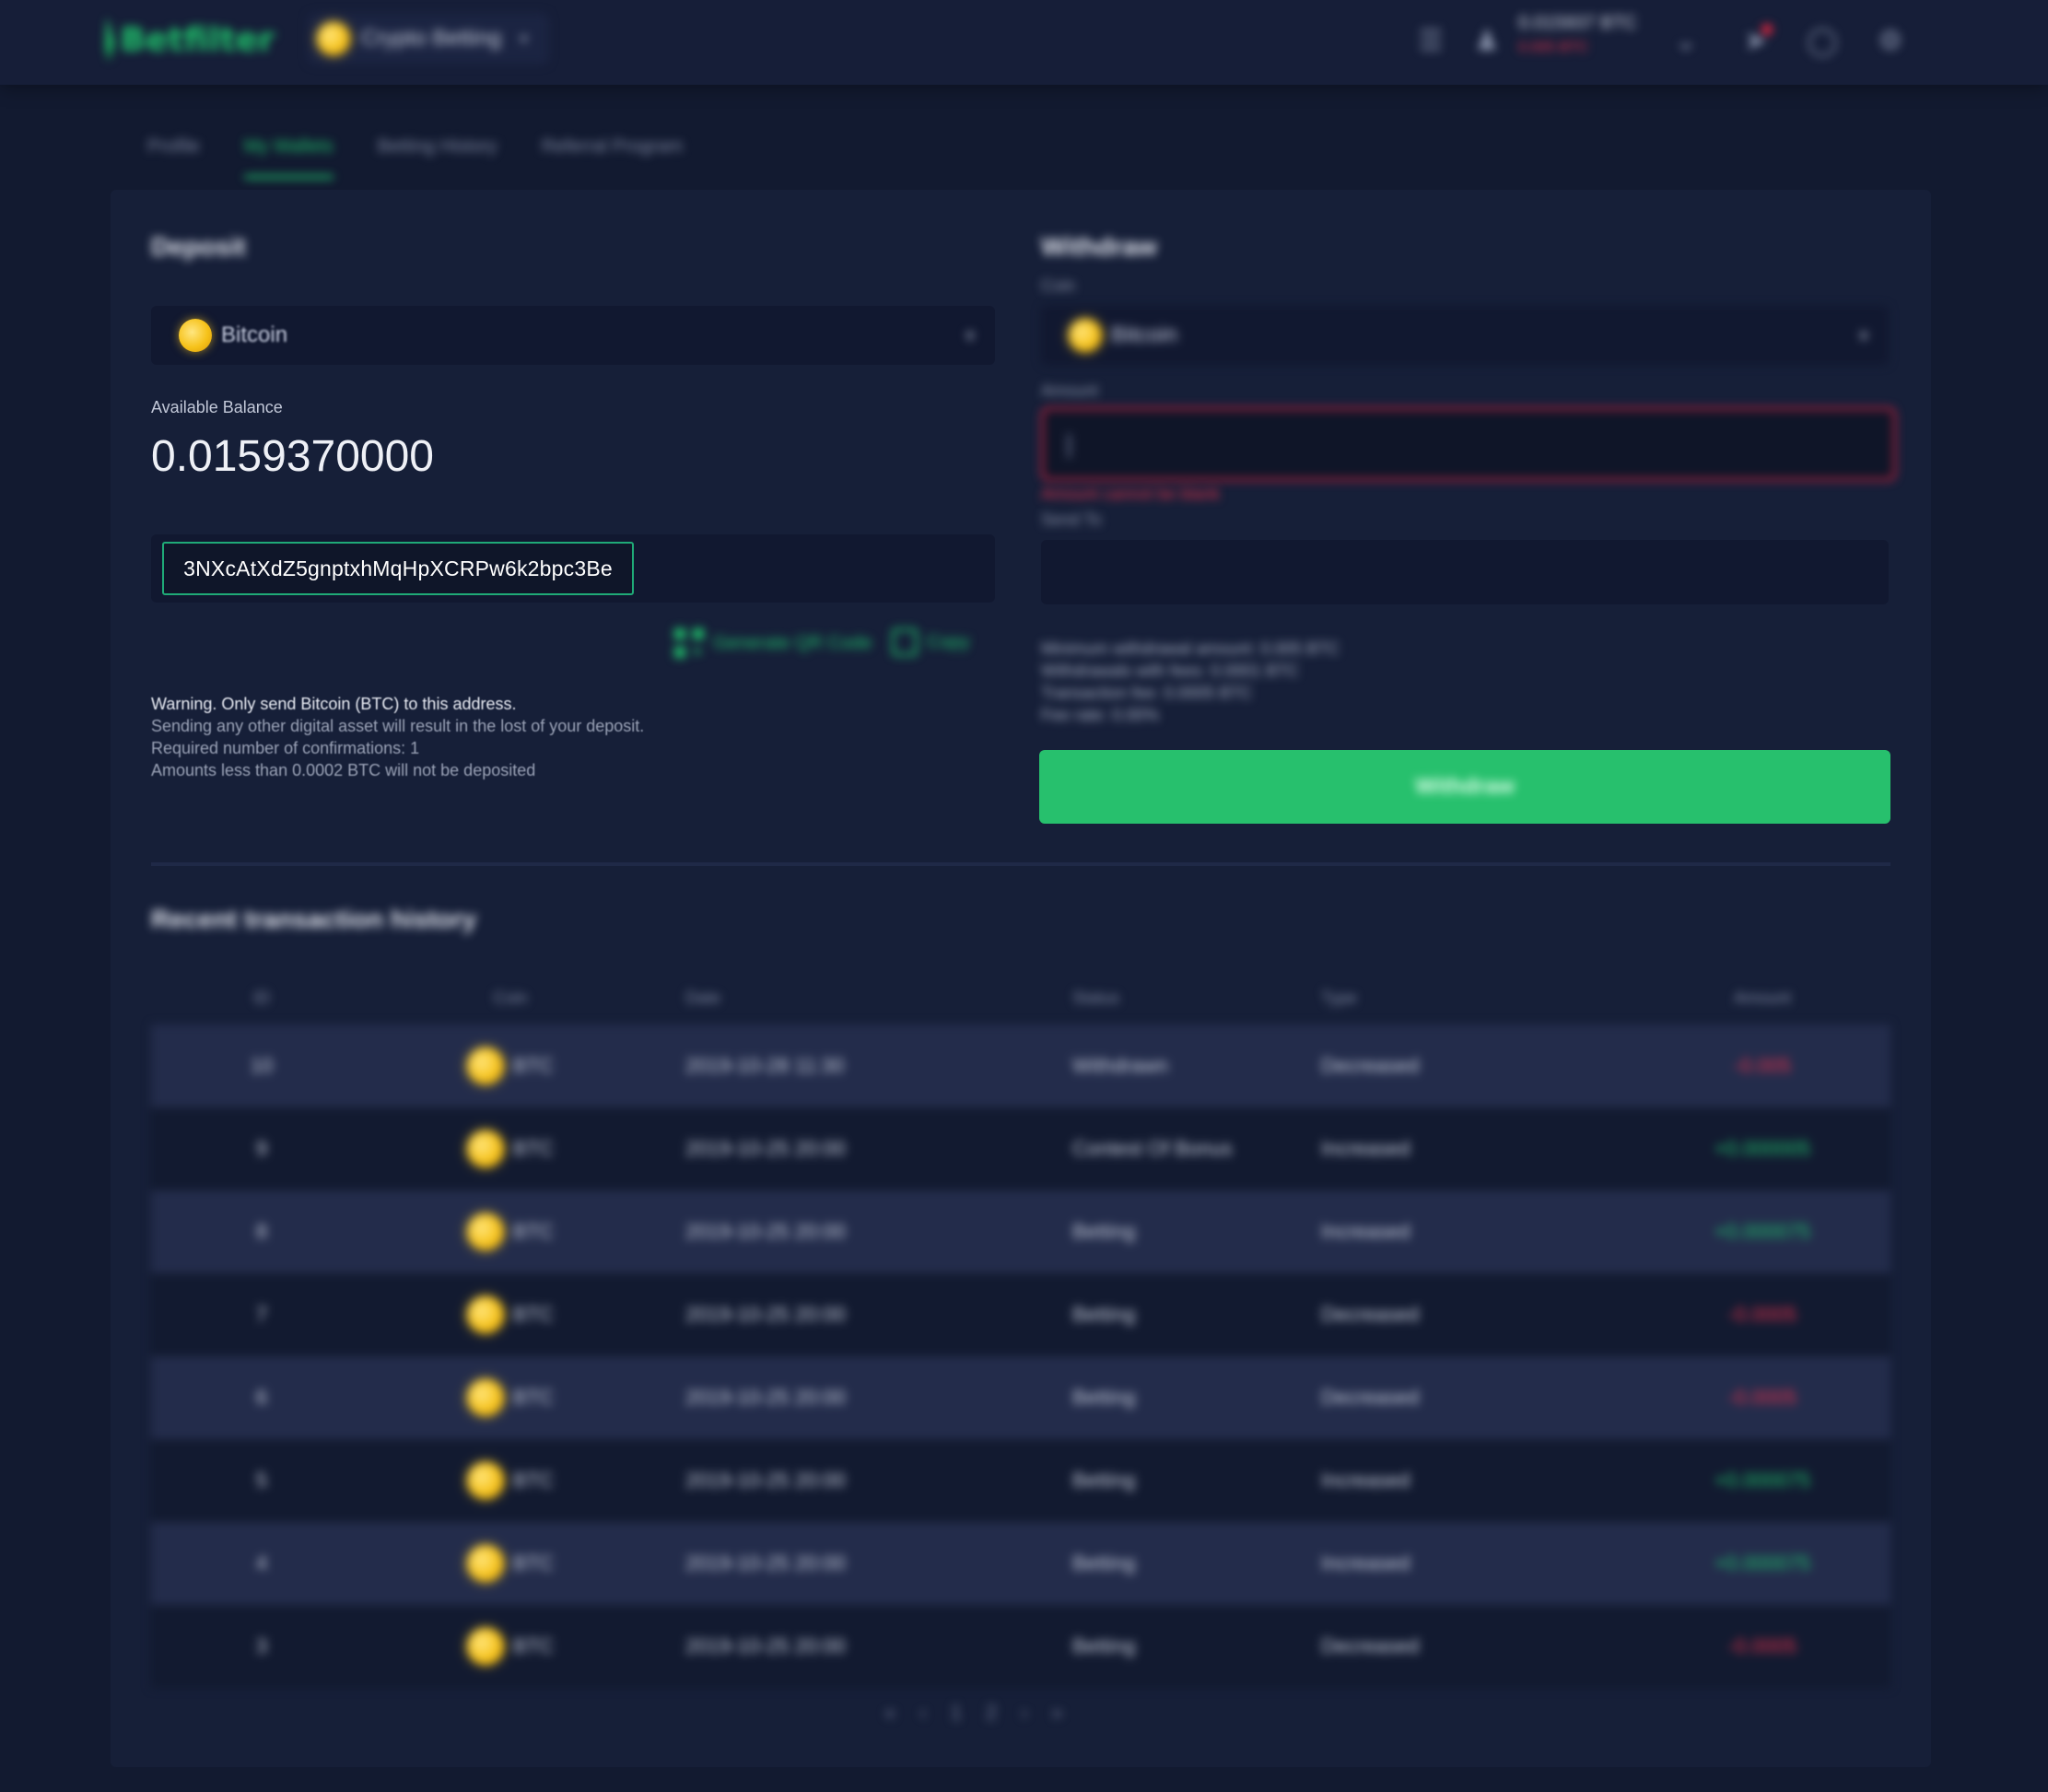 The height and width of the screenshot is (1792, 2048). What do you see at coordinates (703, 997) in the screenshot?
I see `col-date: Date` at bounding box center [703, 997].